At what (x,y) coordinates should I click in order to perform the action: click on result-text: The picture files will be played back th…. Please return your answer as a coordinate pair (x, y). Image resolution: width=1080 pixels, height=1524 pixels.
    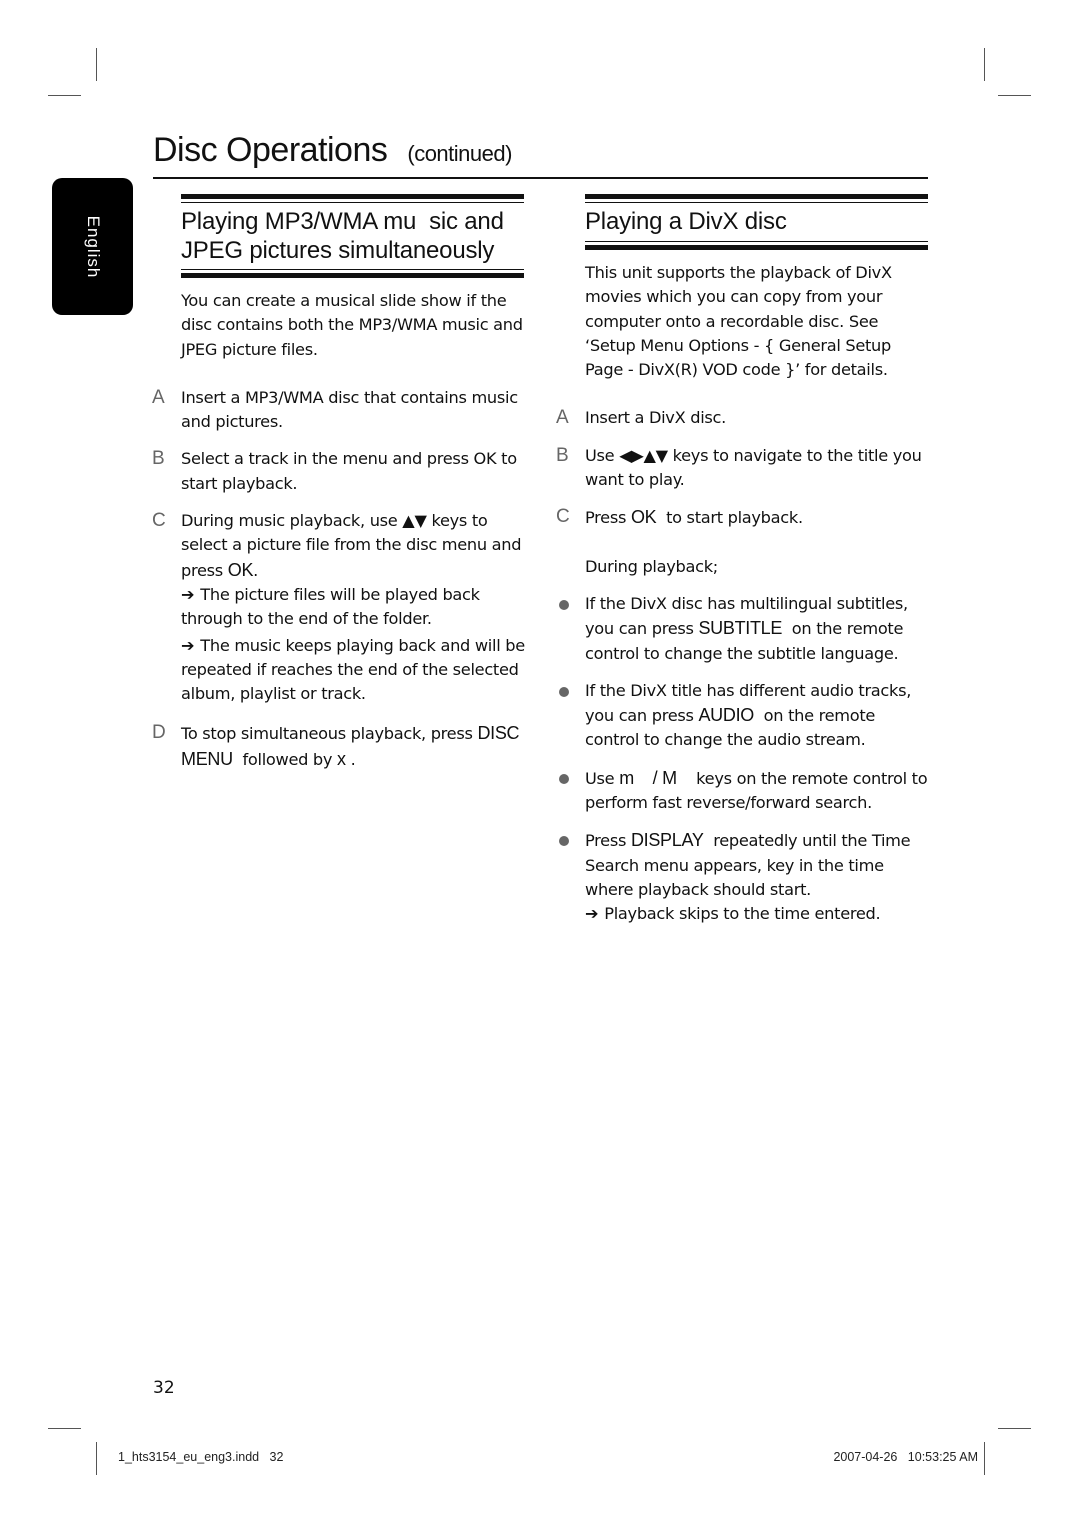
    Looking at the image, I should click on (330, 606).